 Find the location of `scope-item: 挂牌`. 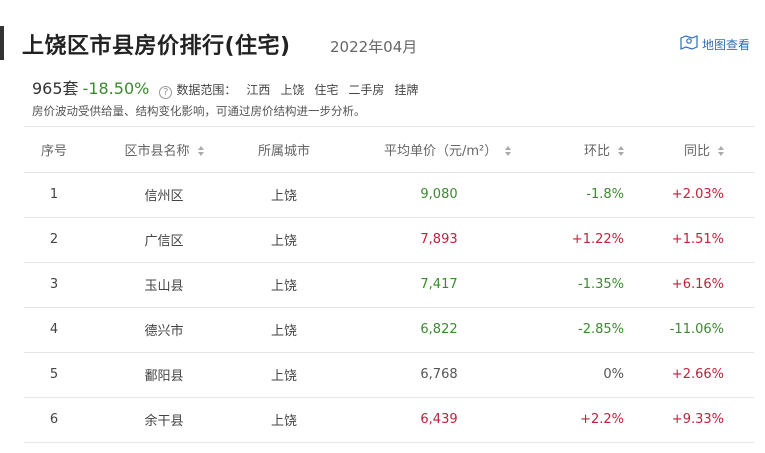

scope-item: 挂牌 is located at coordinates (406, 90).